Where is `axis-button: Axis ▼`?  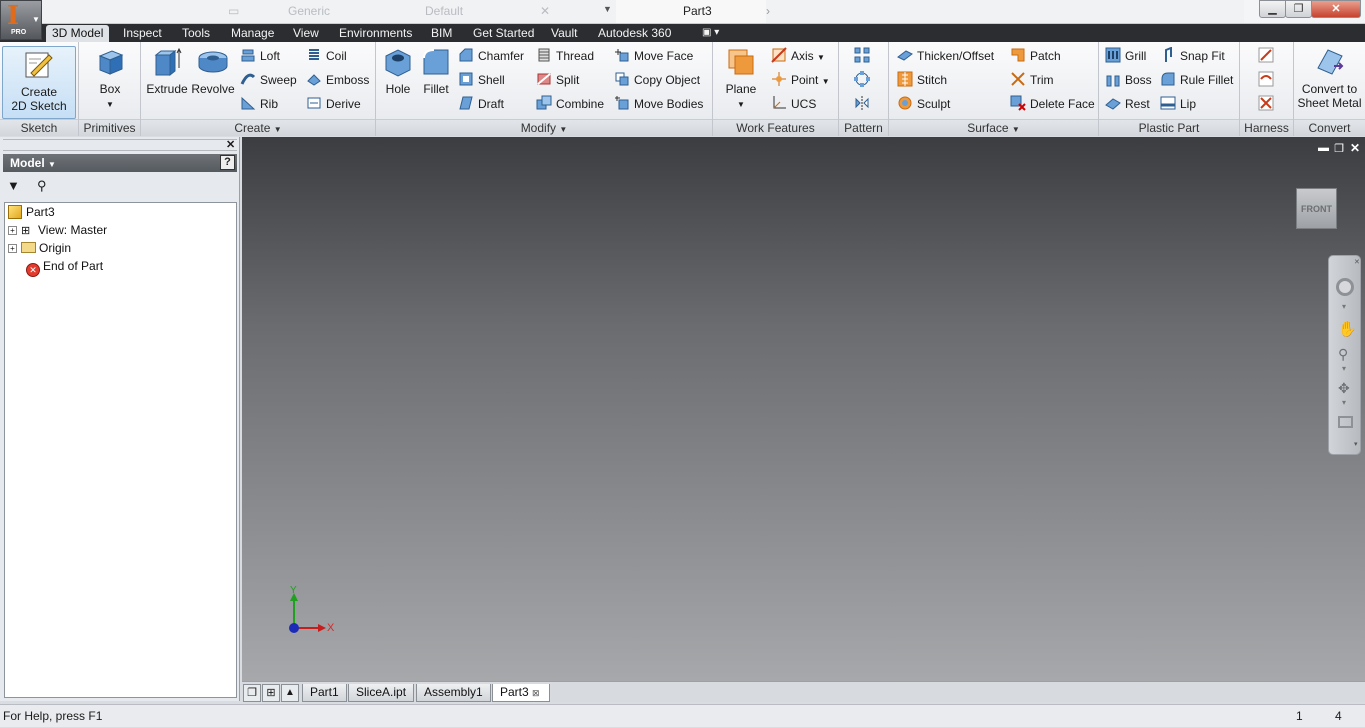
axis-button: Axis ▼ is located at coordinates (798, 56).